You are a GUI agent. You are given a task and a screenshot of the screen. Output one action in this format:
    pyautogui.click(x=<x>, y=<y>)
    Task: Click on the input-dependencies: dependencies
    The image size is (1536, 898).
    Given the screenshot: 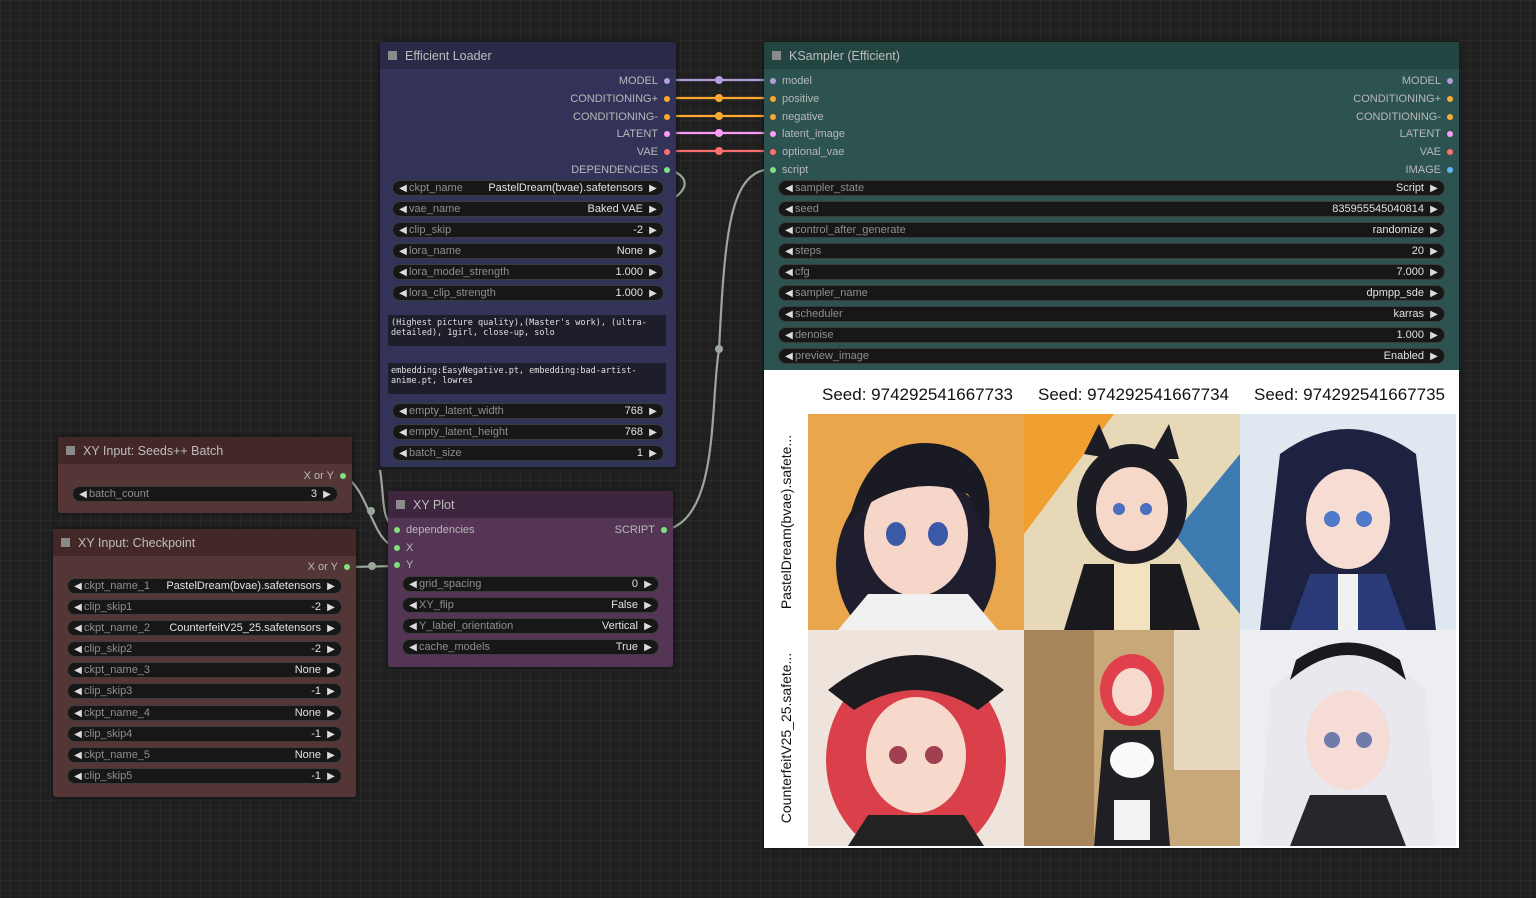 What is the action you would take?
    pyautogui.click(x=434, y=529)
    